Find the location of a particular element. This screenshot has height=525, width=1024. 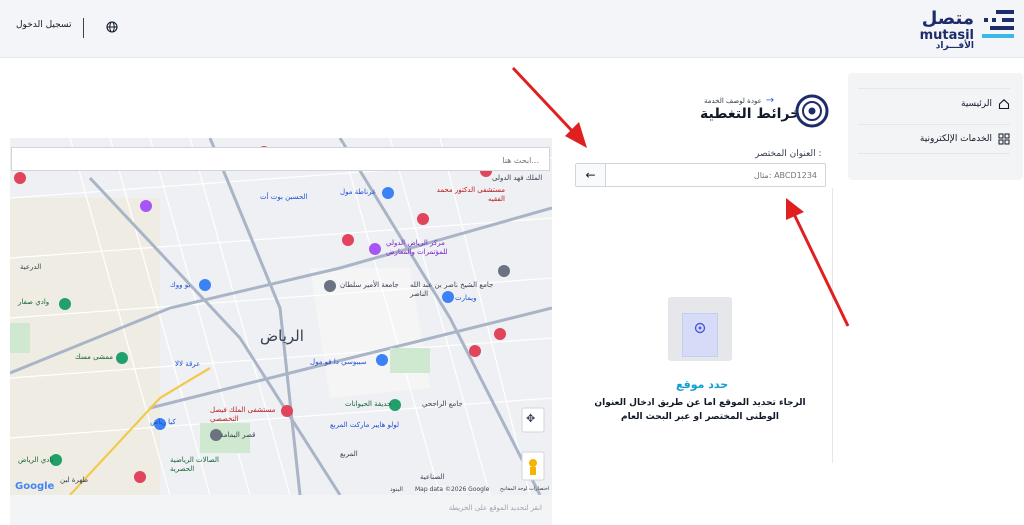

map-label: مستشفى الدكتور محمد الفقيه is located at coordinates (470, 194).